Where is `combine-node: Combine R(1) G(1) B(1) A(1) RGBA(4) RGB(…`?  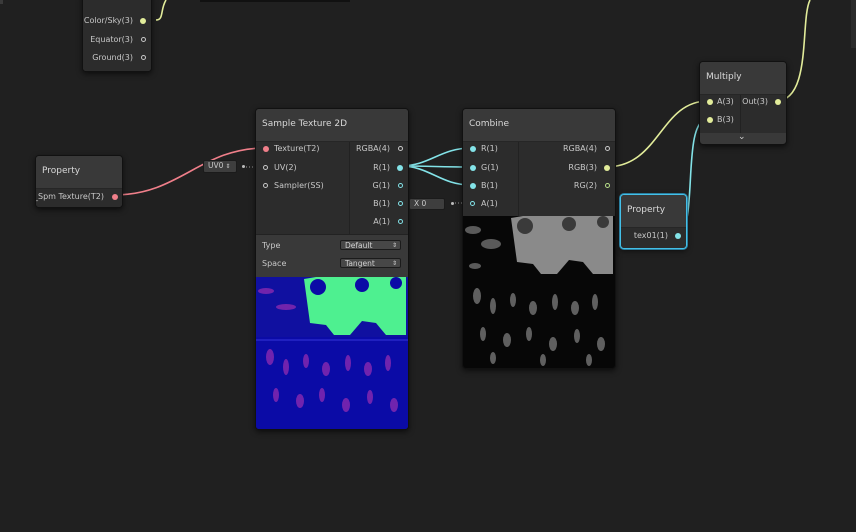
combine-node: Combine R(1) G(1) B(1) A(1) RGBA(4) RGB(… is located at coordinates (539, 238).